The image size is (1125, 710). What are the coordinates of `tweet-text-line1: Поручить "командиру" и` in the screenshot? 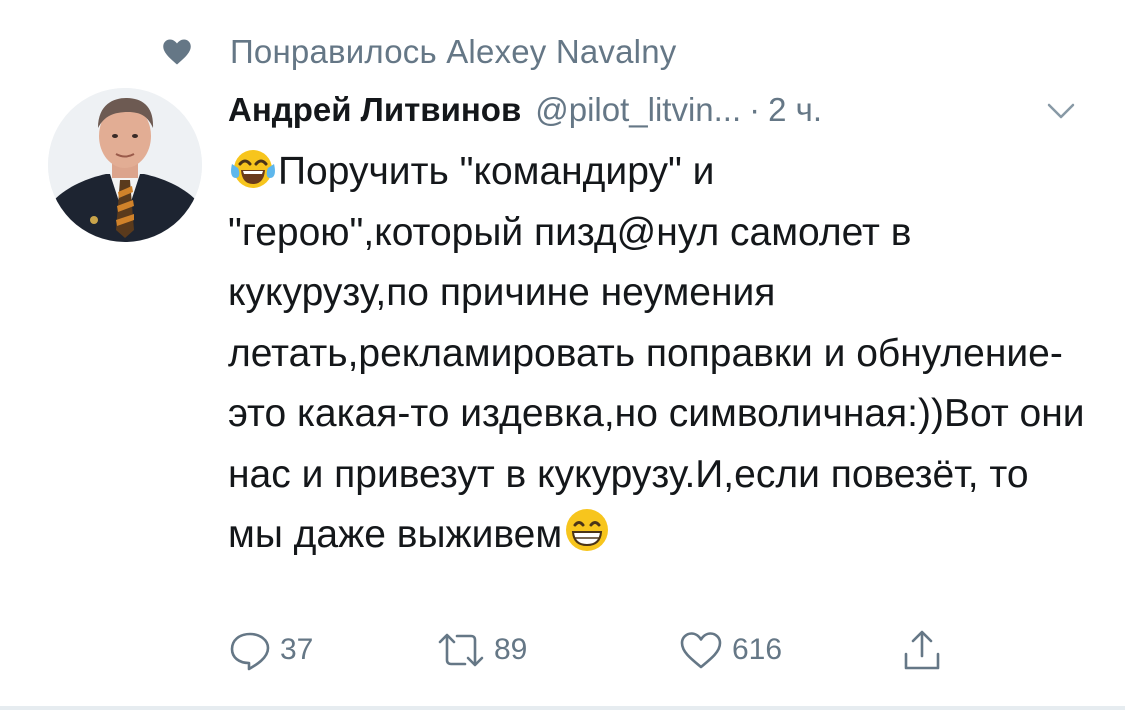 It's located at (496, 171).